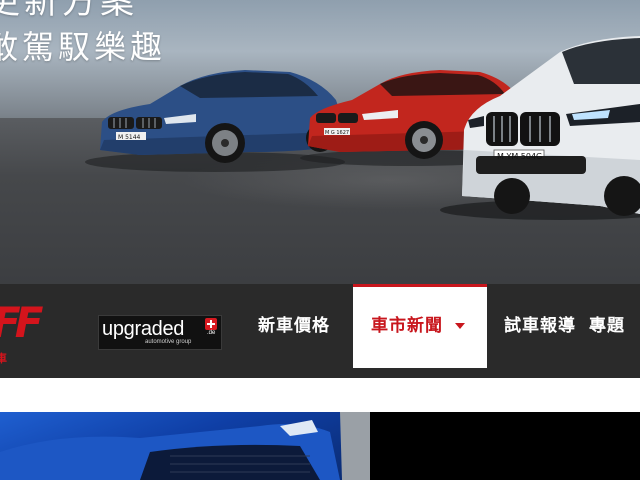  What do you see at coordinates (460, 326) in the screenshot?
I see `chevron-down-icon` at bounding box center [460, 326].